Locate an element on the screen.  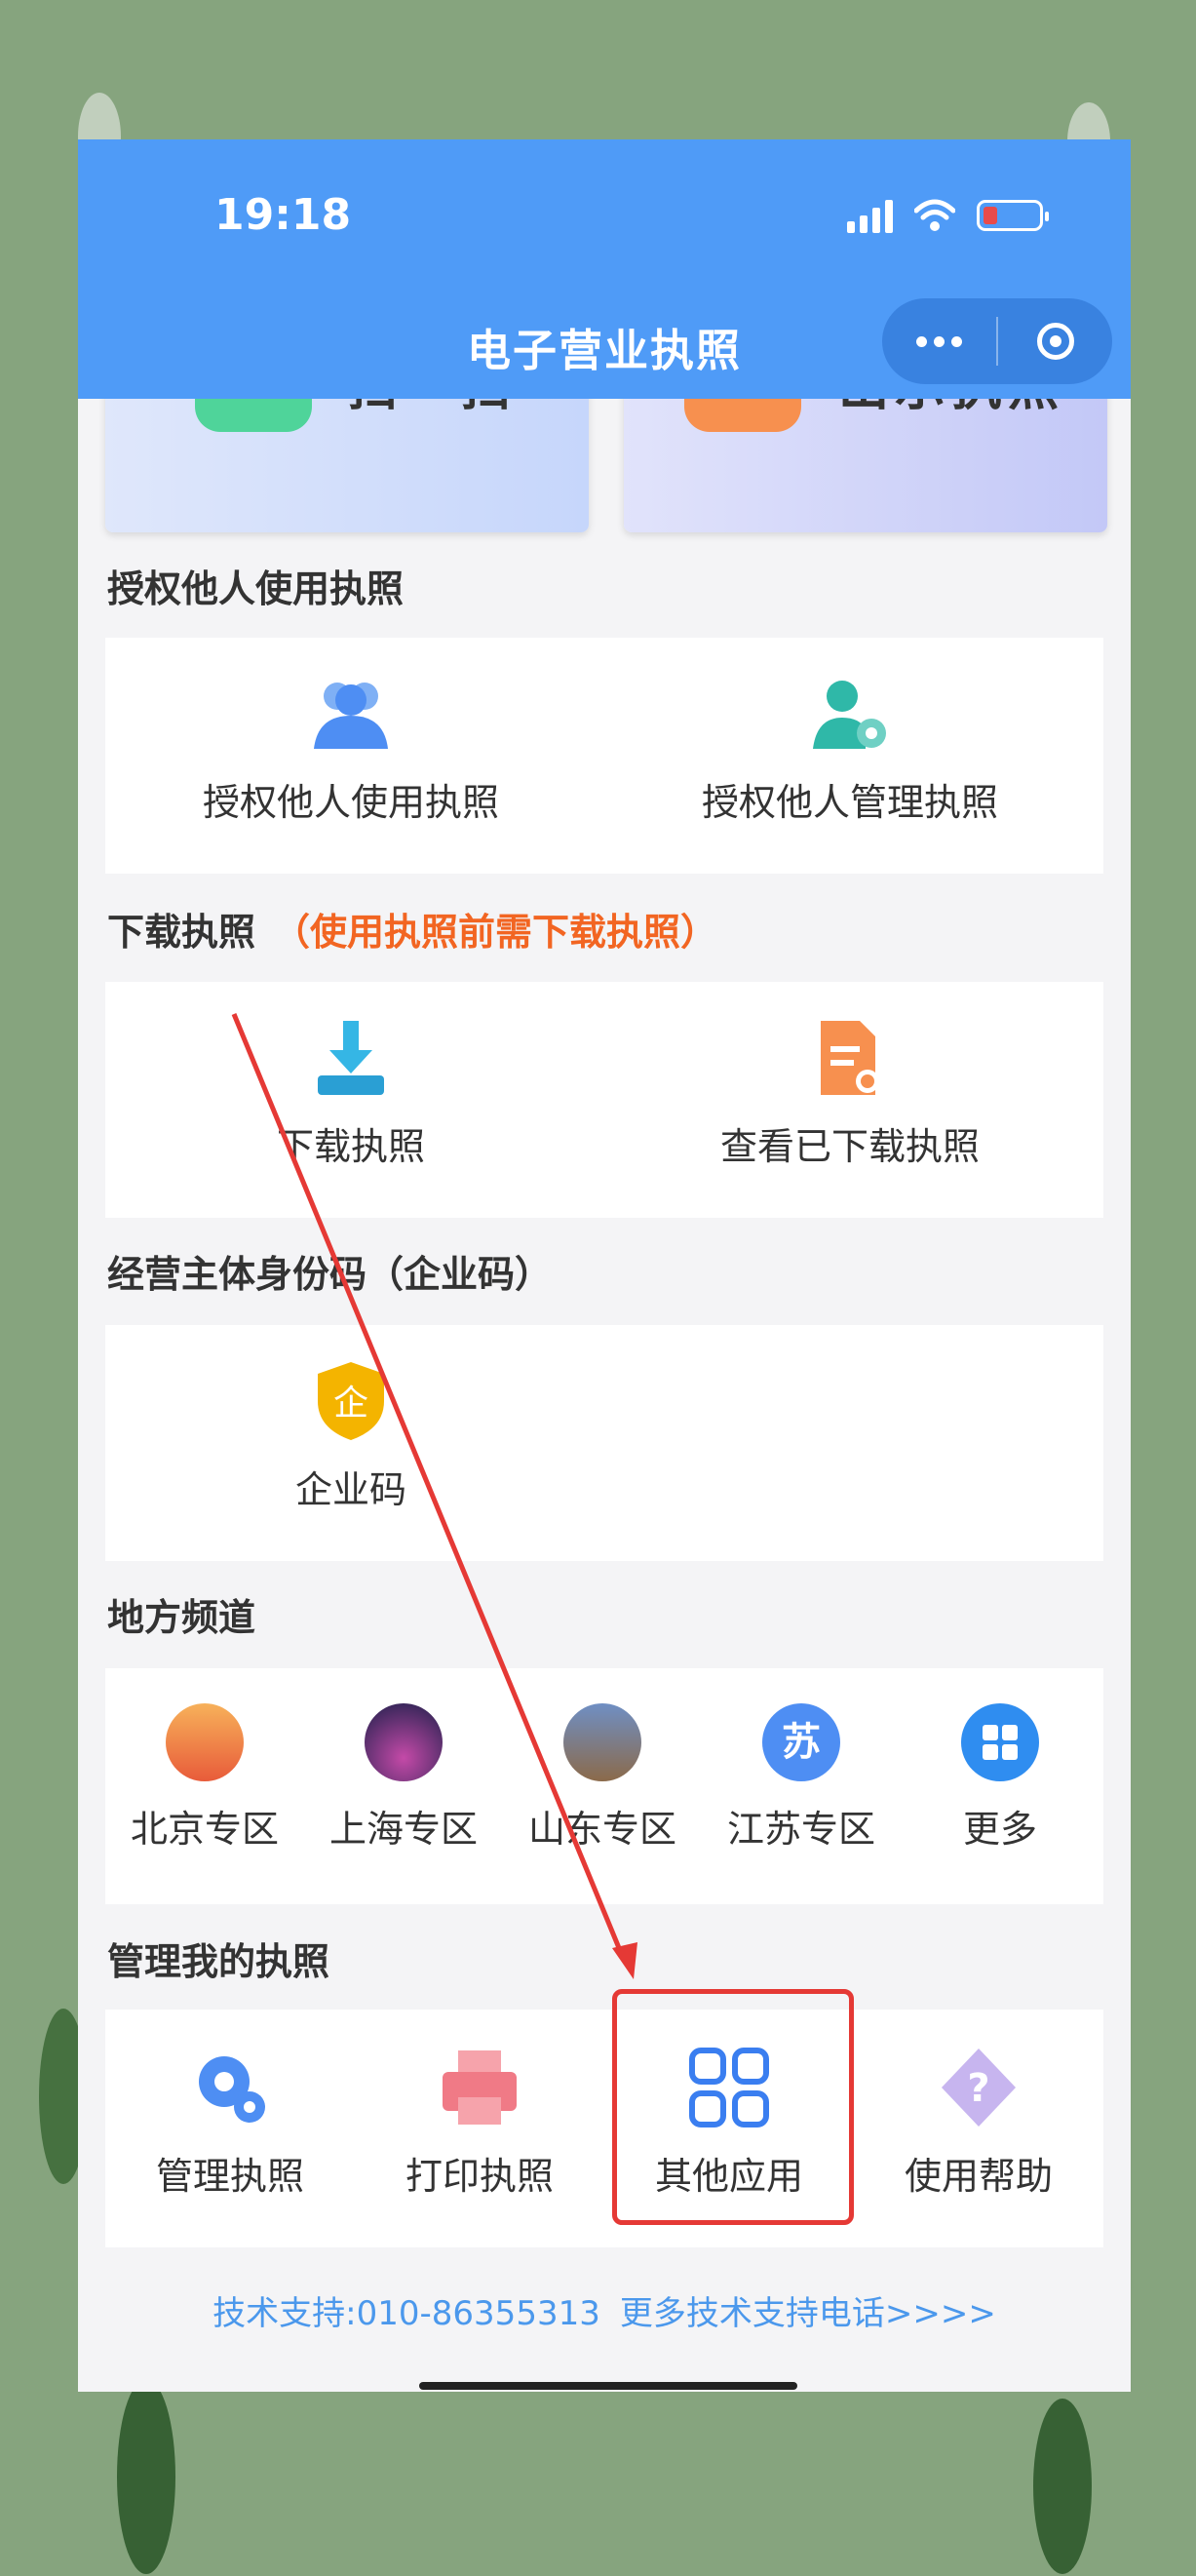
shield-icon: 企 is located at coordinates (351, 1401).